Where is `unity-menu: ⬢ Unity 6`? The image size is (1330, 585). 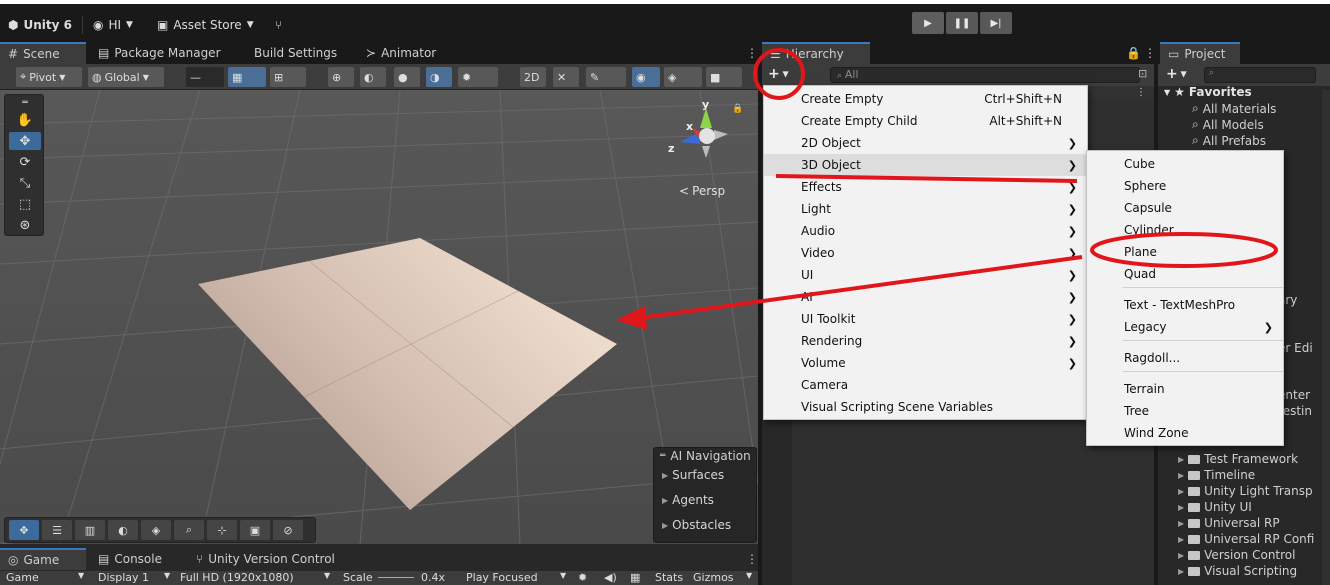
unity-menu: ⬢ Unity 6 is located at coordinates (40, 25).